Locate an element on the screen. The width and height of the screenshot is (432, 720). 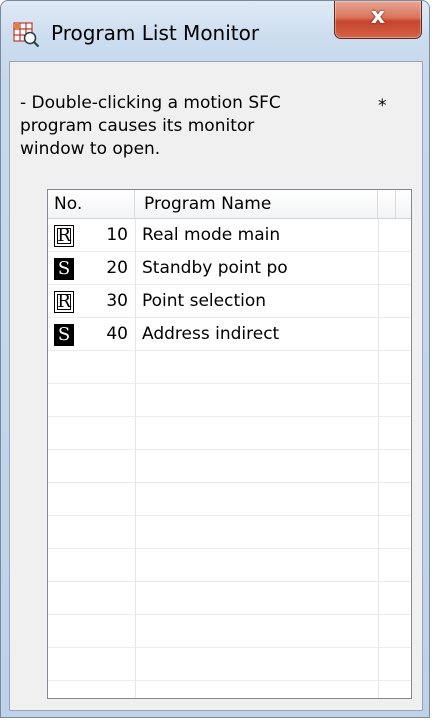
column-header-program-name: Program Name is located at coordinates (256, 204).